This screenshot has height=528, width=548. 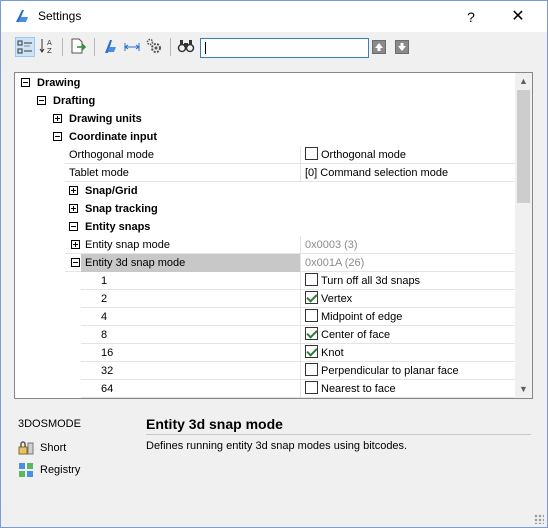 What do you see at coordinates (26, 448) in the screenshot?
I see `short-icon` at bounding box center [26, 448].